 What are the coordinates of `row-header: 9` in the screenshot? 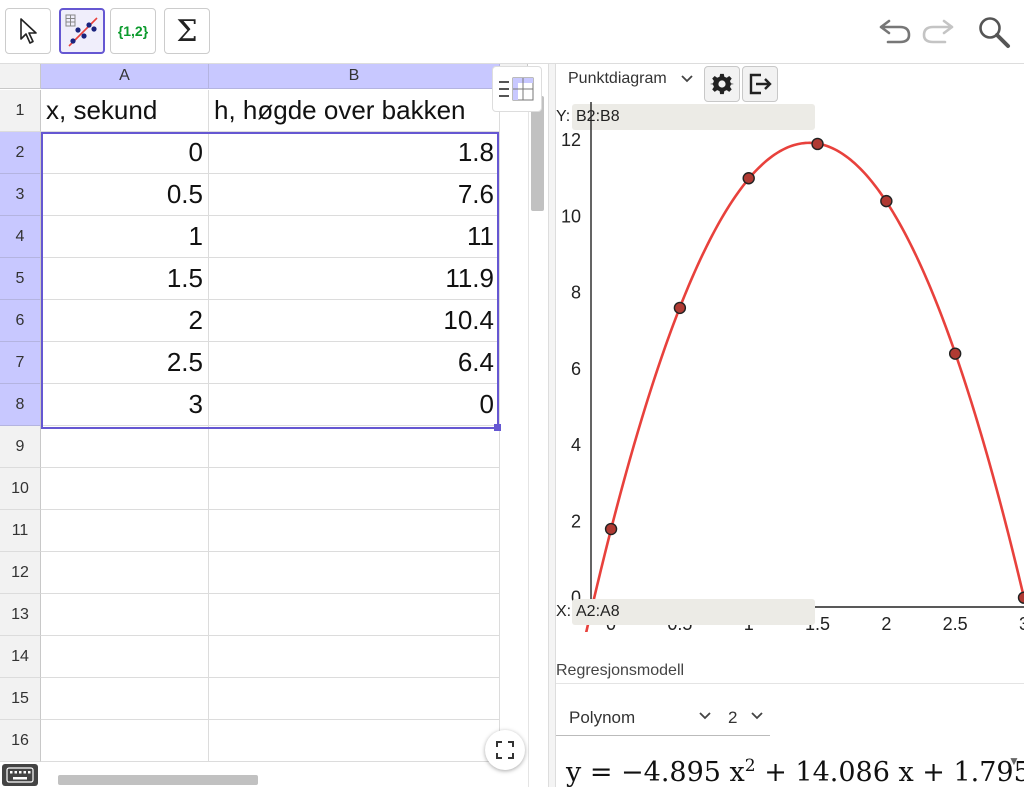 It's located at (20, 447).